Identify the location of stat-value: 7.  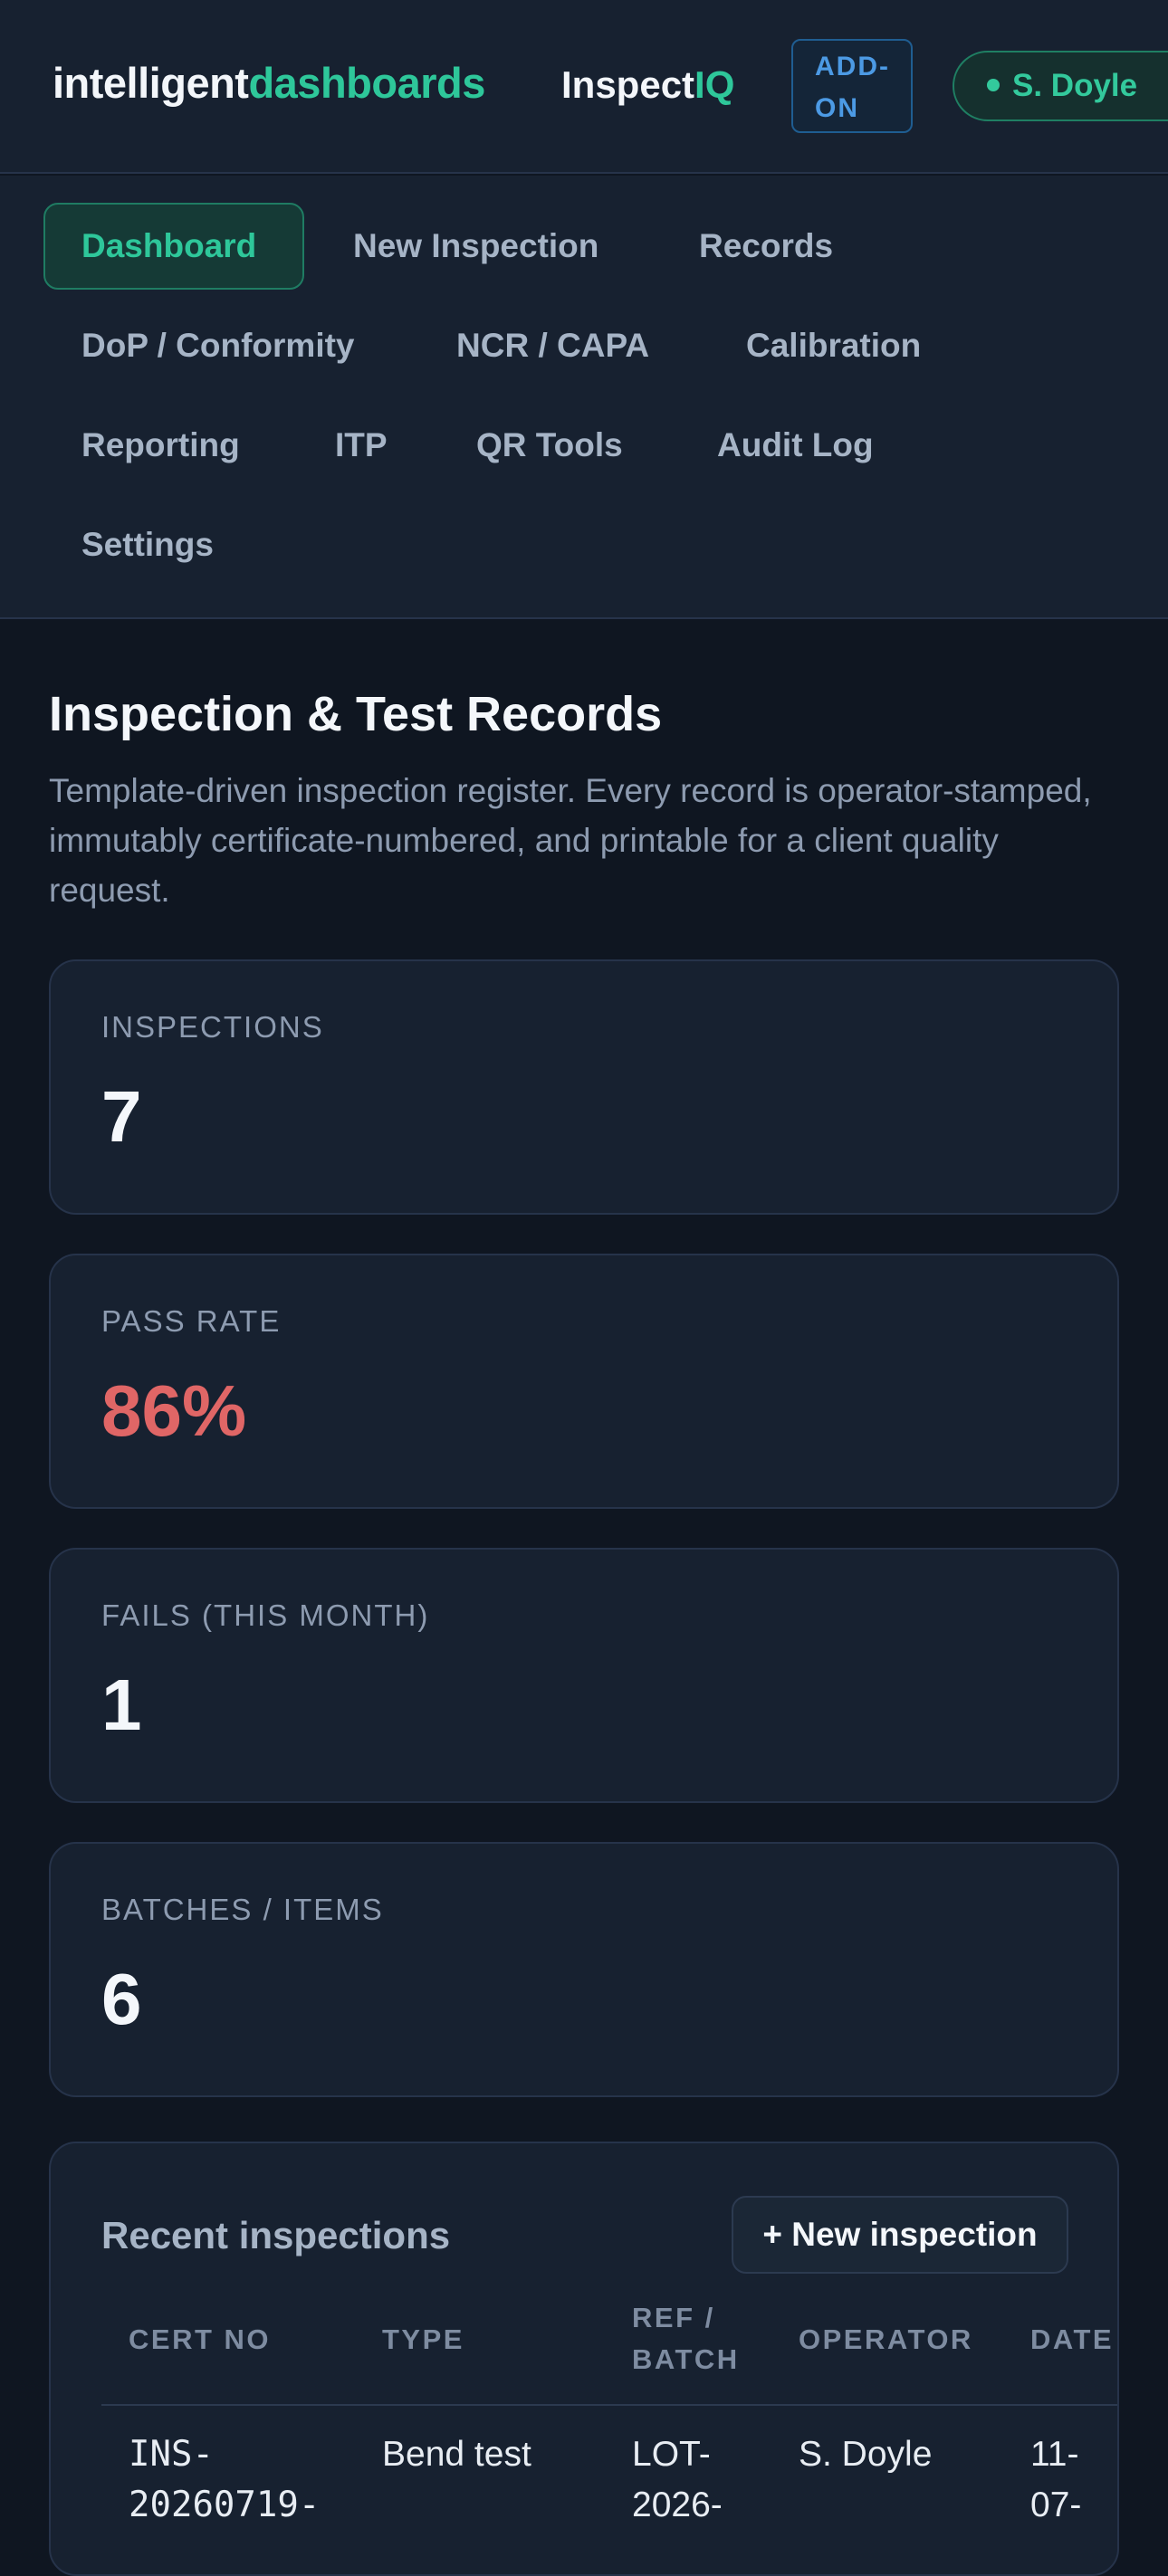
(121, 1116).